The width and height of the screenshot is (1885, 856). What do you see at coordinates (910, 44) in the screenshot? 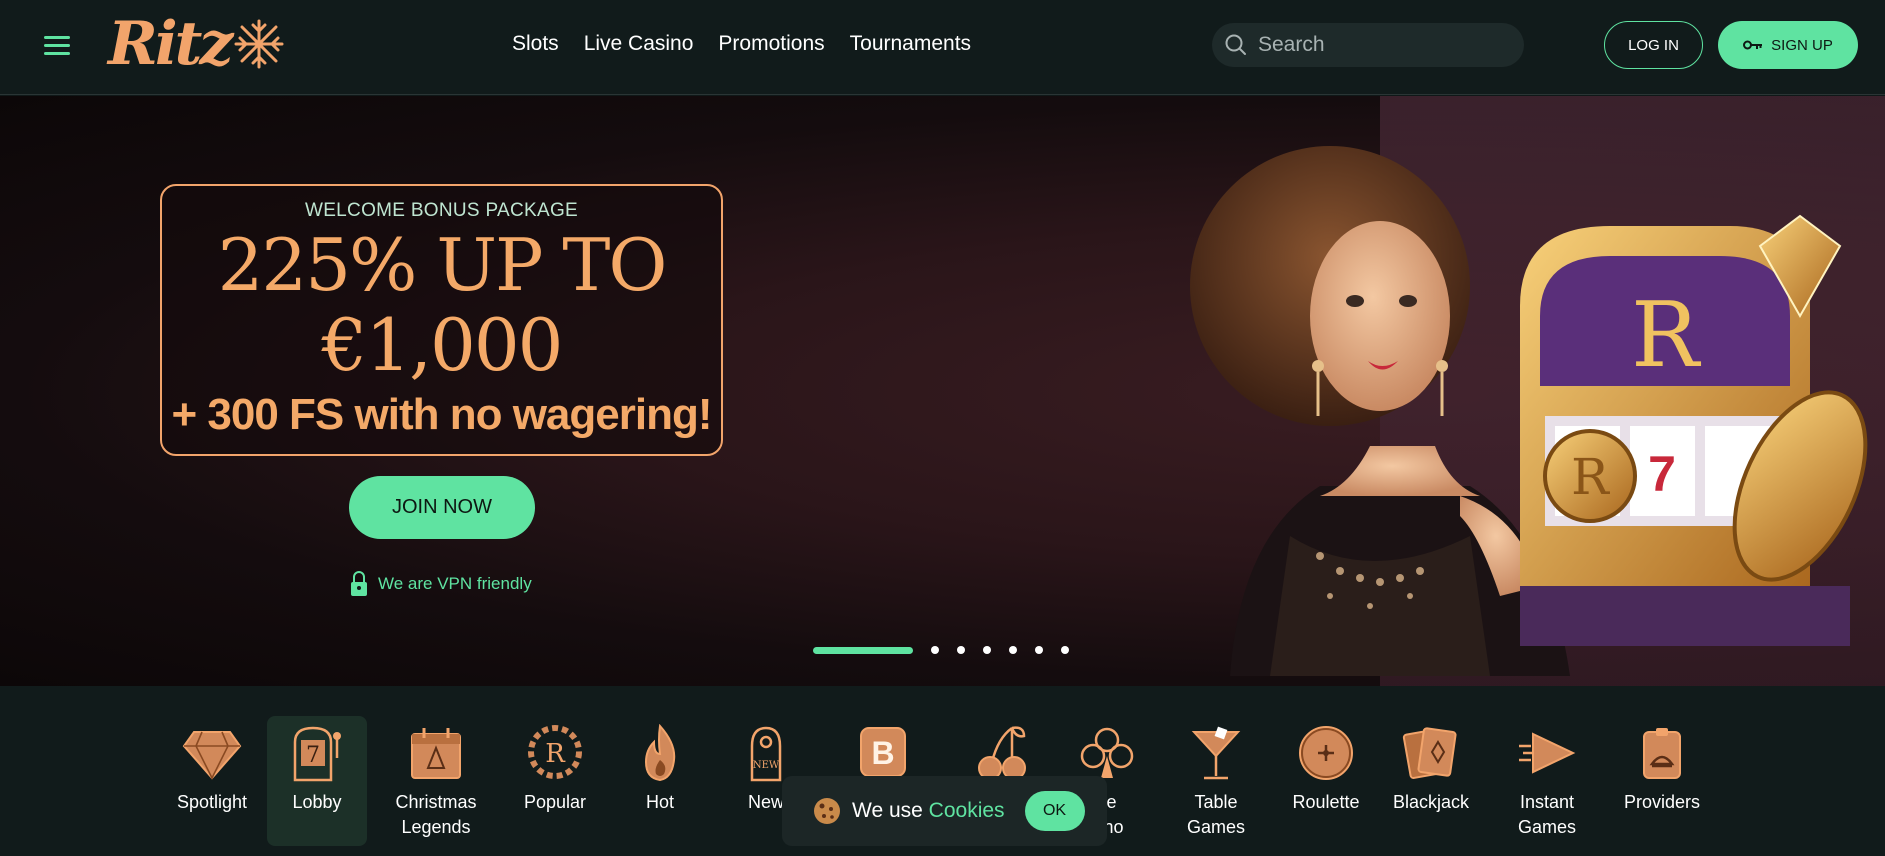
I see `nav-tournaments: Tournaments` at bounding box center [910, 44].